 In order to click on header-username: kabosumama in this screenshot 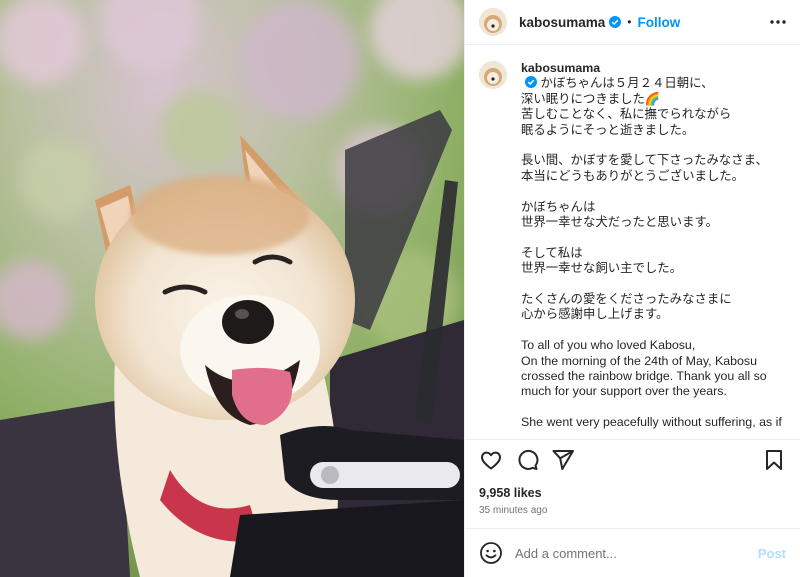, I will do `click(562, 22)`.